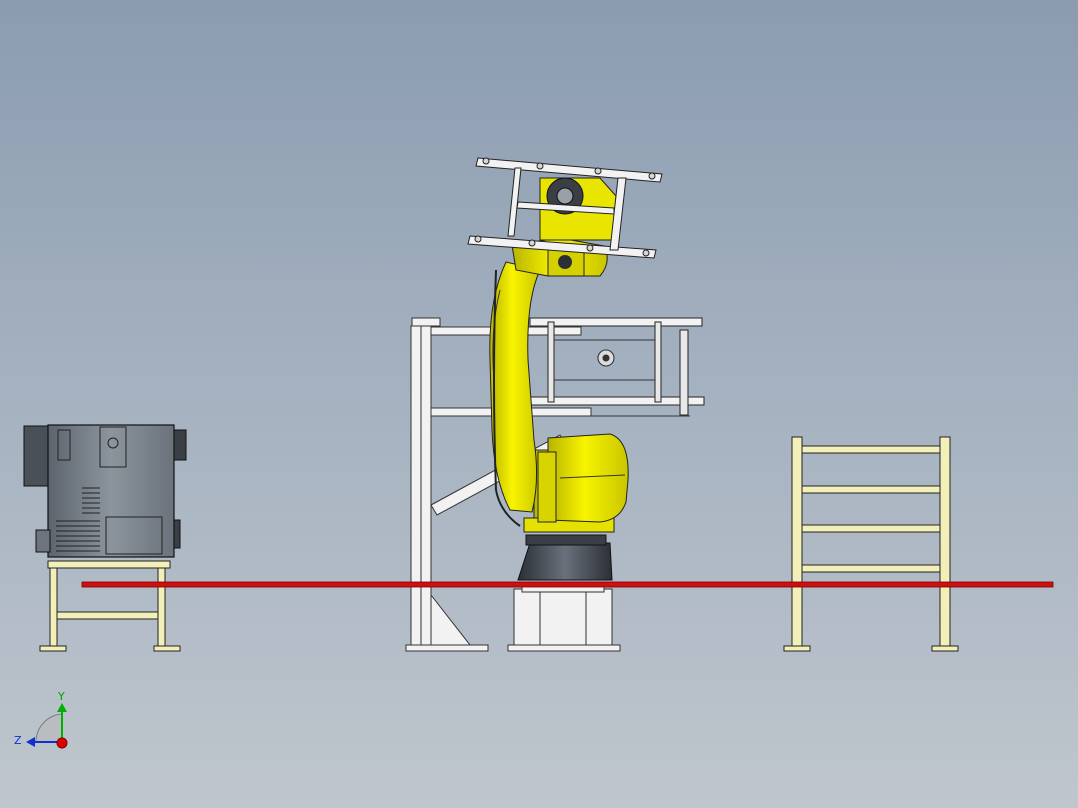 The height and width of the screenshot is (808, 1078). I want to click on red-rail, so click(567, 584).